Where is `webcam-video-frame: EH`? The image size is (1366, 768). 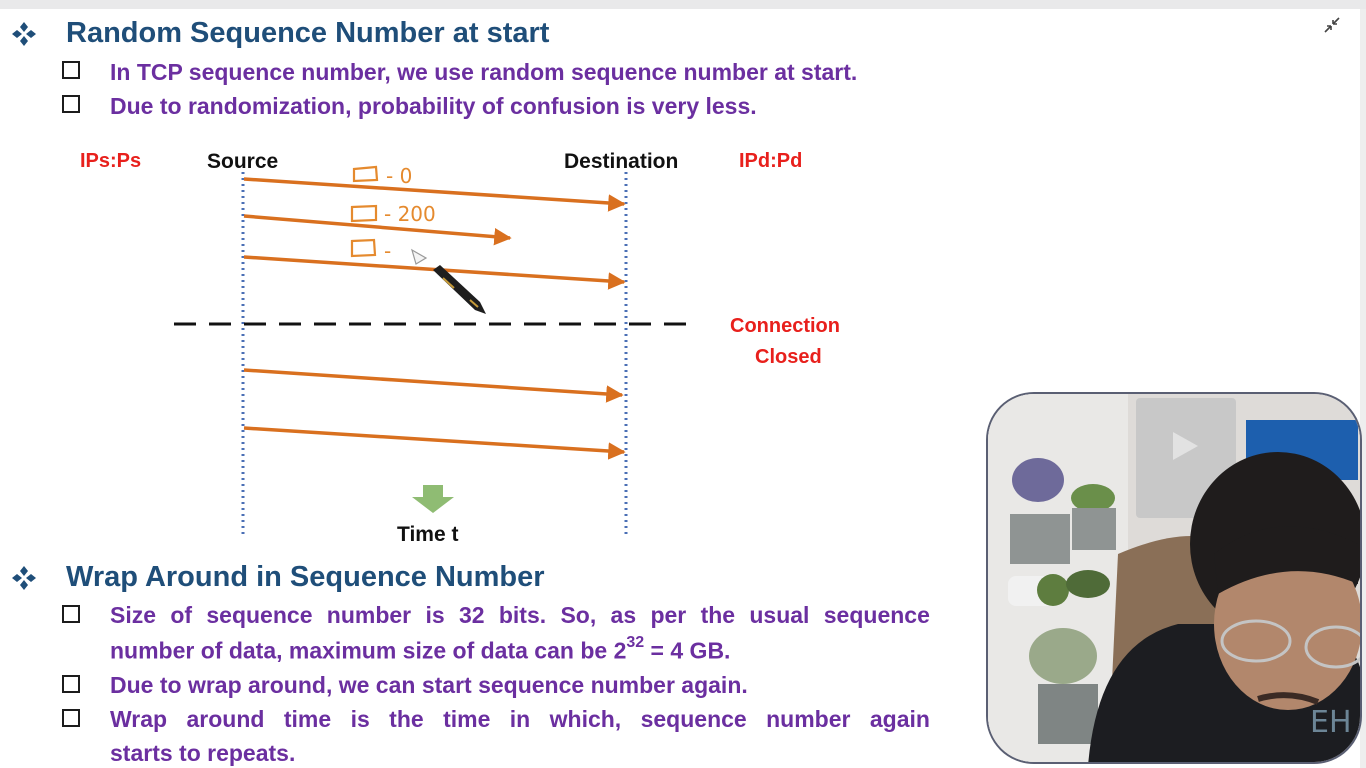
webcam-video-frame: EH is located at coordinates (1174, 578).